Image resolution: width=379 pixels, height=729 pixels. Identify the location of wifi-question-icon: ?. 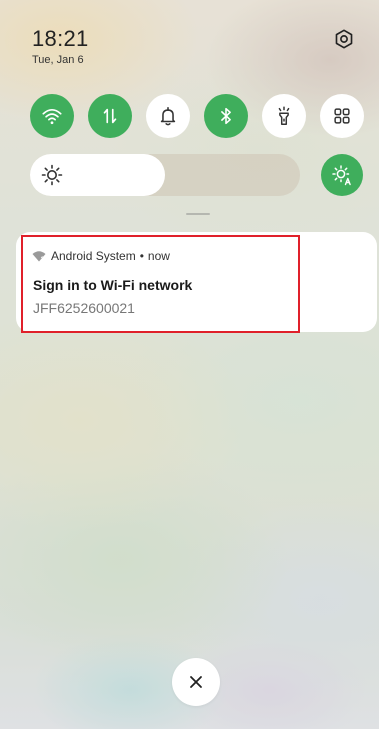
(39, 256).